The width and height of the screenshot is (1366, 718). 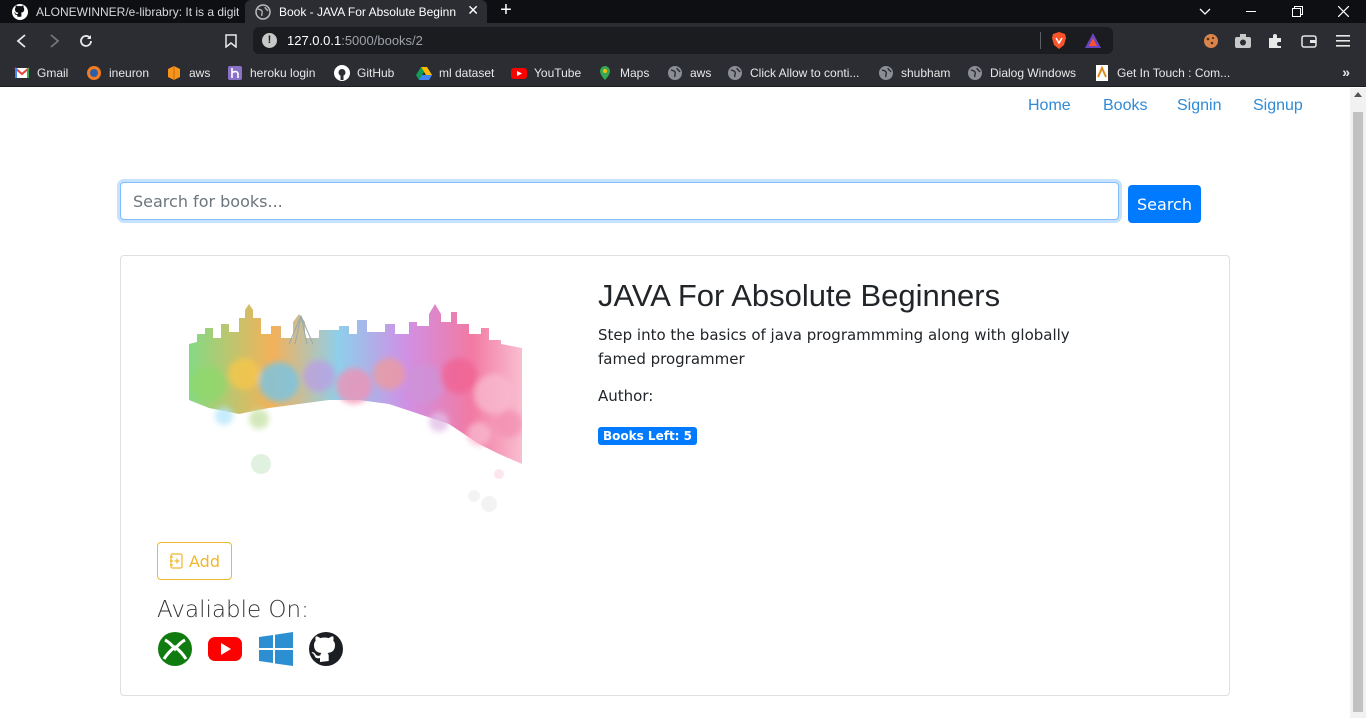 I want to click on back-button, so click(x=22, y=41).